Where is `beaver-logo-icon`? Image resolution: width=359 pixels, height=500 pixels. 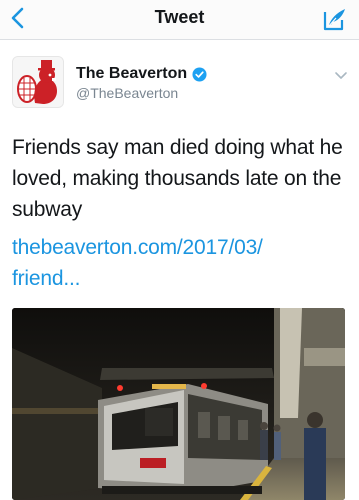
beaver-logo-icon is located at coordinates (38, 82).